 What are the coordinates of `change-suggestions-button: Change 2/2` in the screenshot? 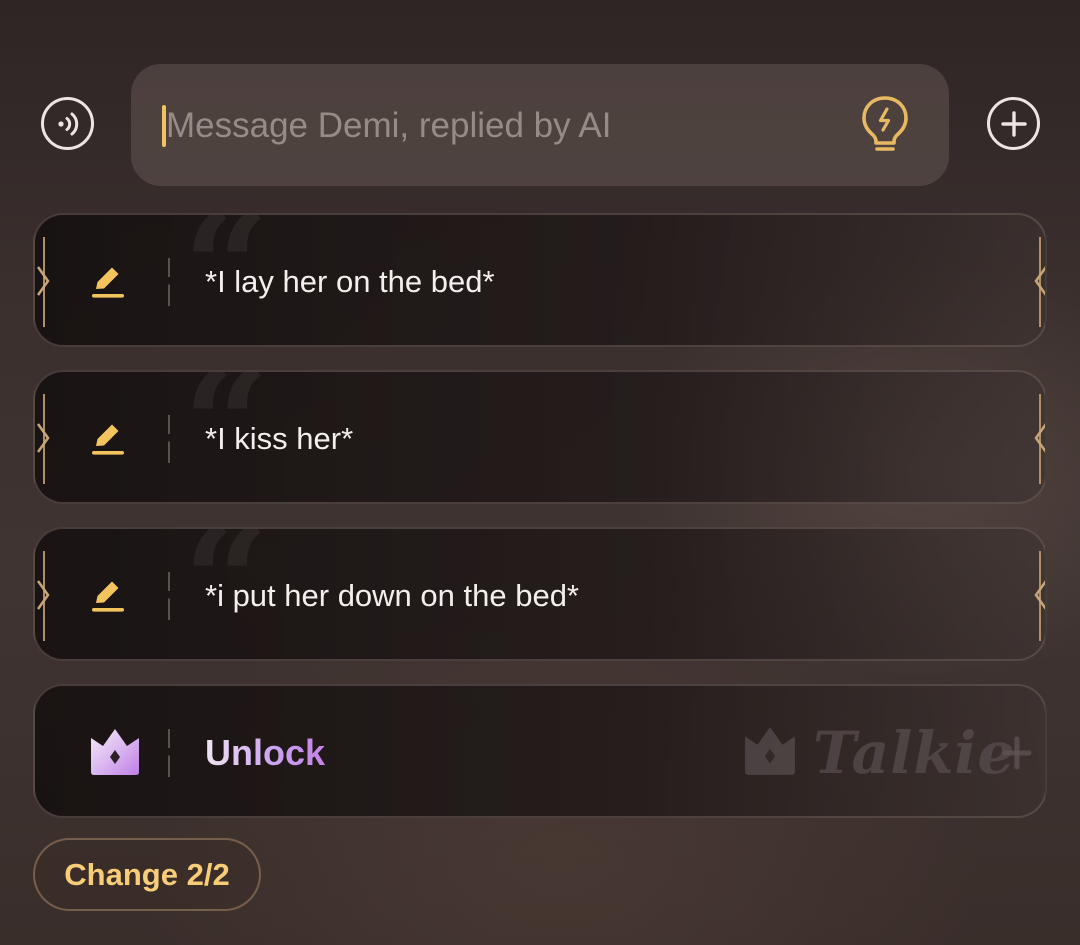 It's located at (147, 874).